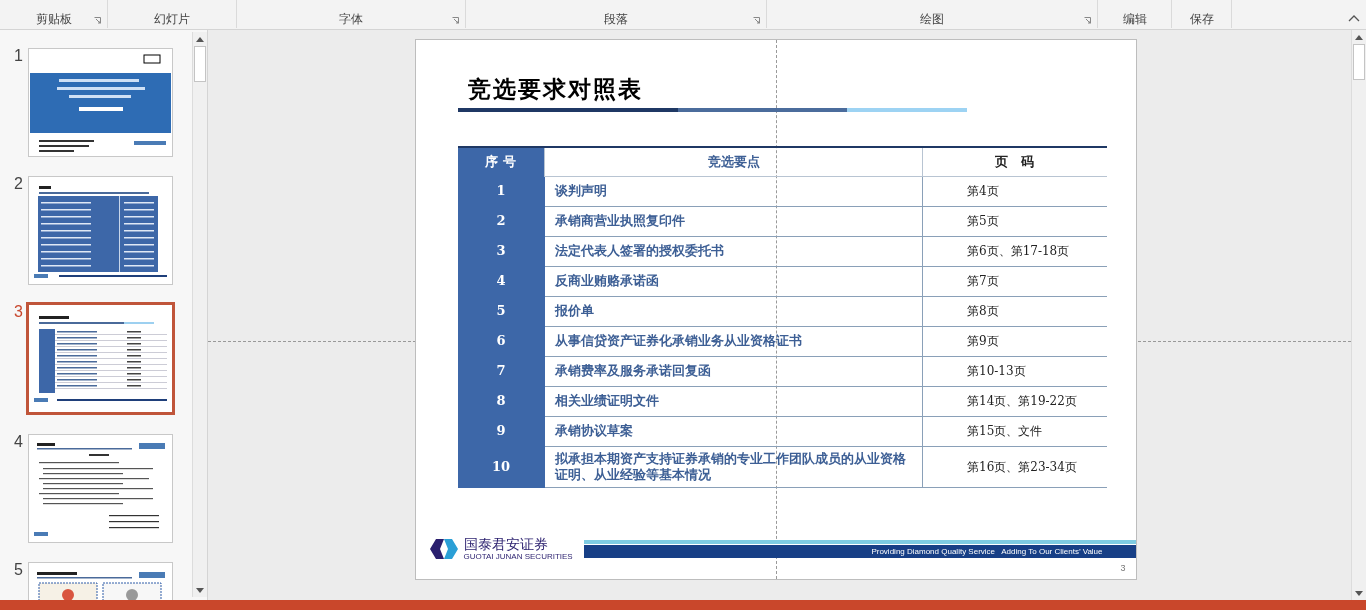  I want to click on column-header: 竞选要点, so click(733, 161).